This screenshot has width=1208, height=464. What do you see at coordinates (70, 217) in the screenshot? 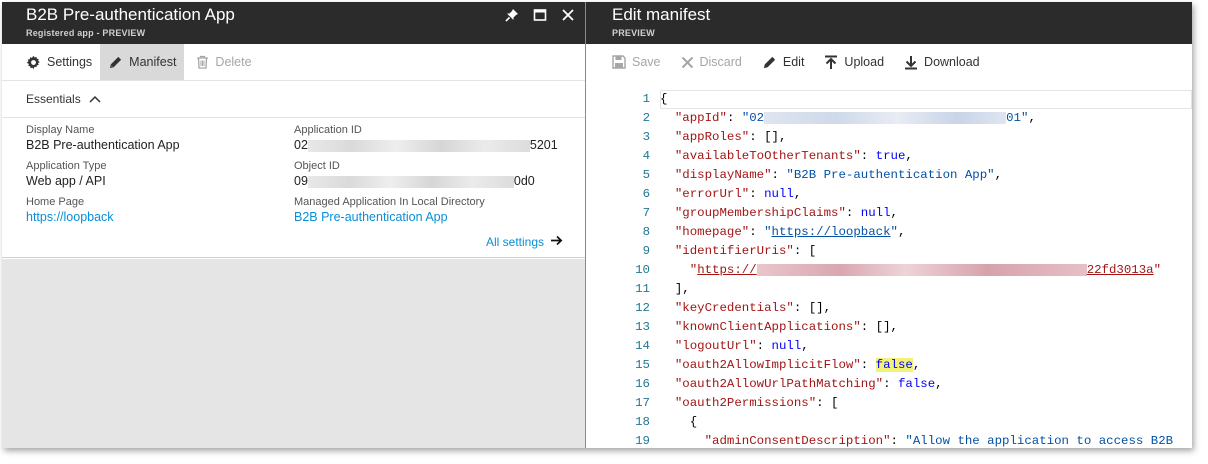
I see `home-page-link: https://loopback` at bounding box center [70, 217].